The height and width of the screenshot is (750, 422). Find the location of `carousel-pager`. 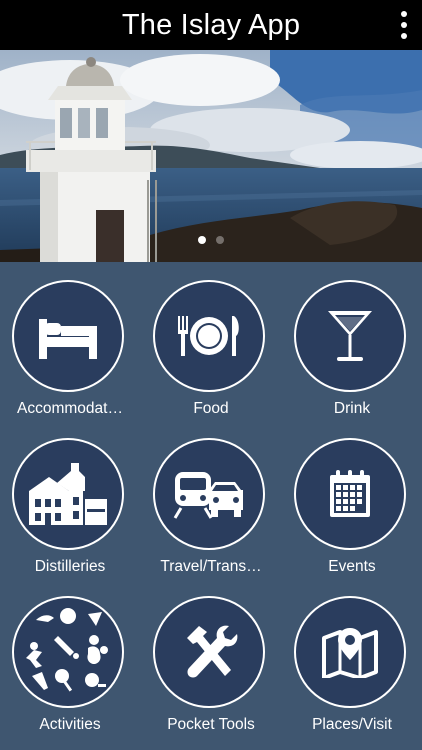

carousel-pager is located at coordinates (211, 241).